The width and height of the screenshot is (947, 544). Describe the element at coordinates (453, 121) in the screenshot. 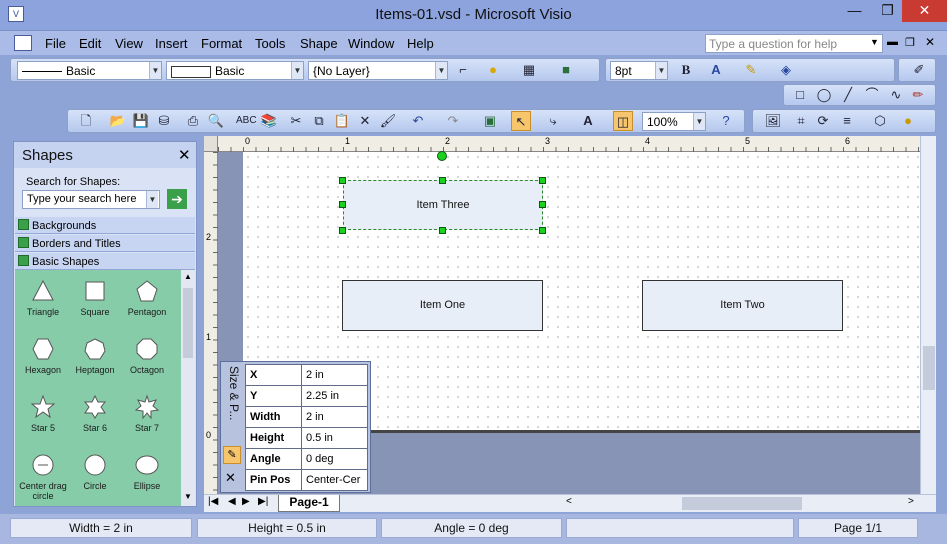

I see `redo-icon: ↷` at that location.